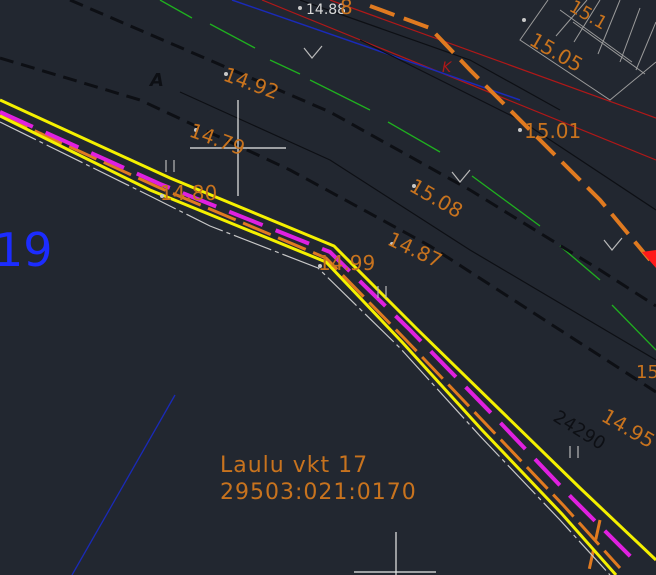 Image resolution: width=656 pixels, height=575 pixels. What do you see at coordinates (415, 250) in the screenshot?
I see `elevation-label-6: 14.87` at bounding box center [415, 250].